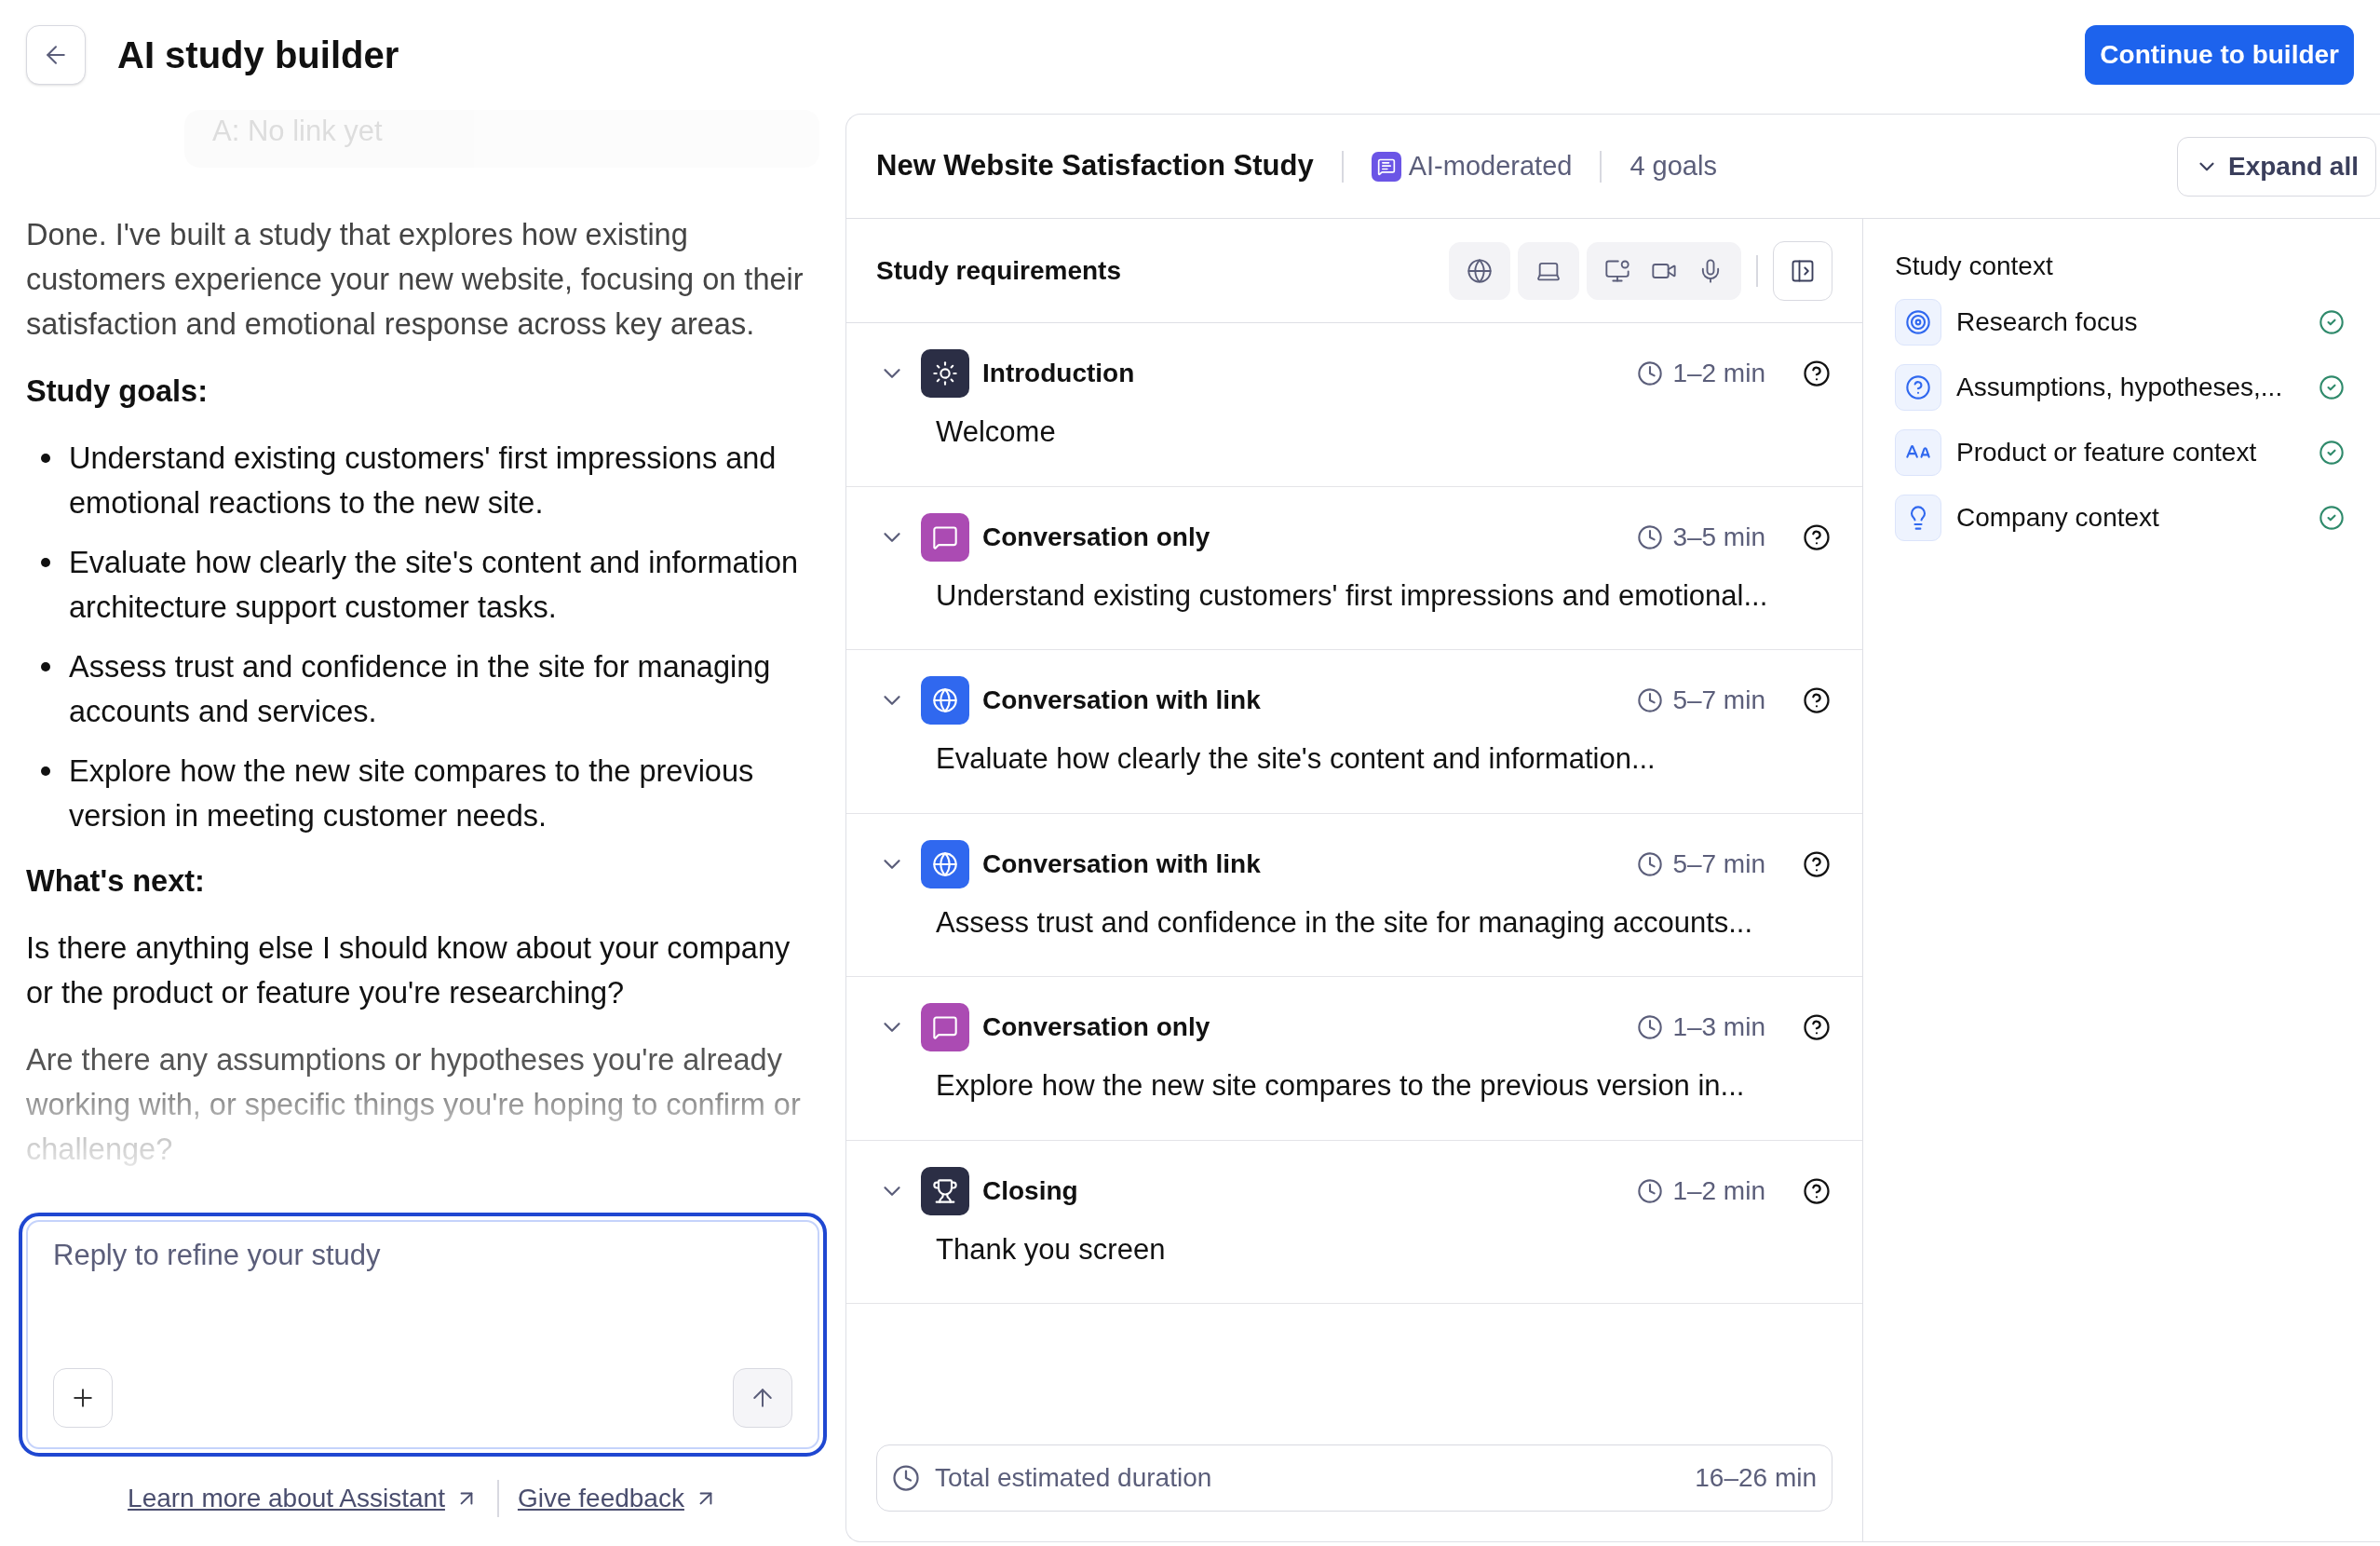 The image size is (2380, 1546). What do you see at coordinates (286, 1499) in the screenshot?
I see `footer-link: Learn more about Assistant` at bounding box center [286, 1499].